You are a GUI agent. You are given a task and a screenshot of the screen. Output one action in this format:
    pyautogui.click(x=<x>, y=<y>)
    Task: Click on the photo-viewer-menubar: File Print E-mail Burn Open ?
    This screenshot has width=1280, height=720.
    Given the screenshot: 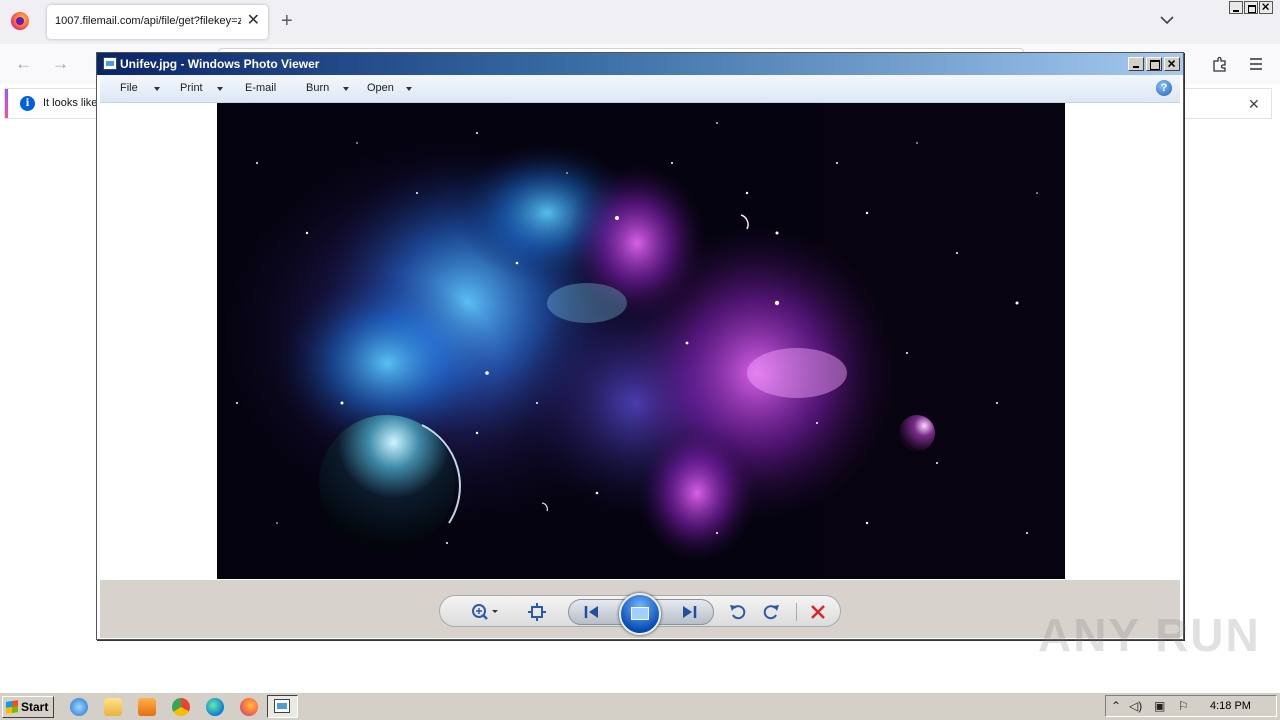 What is the action you would take?
    pyautogui.click(x=640, y=89)
    